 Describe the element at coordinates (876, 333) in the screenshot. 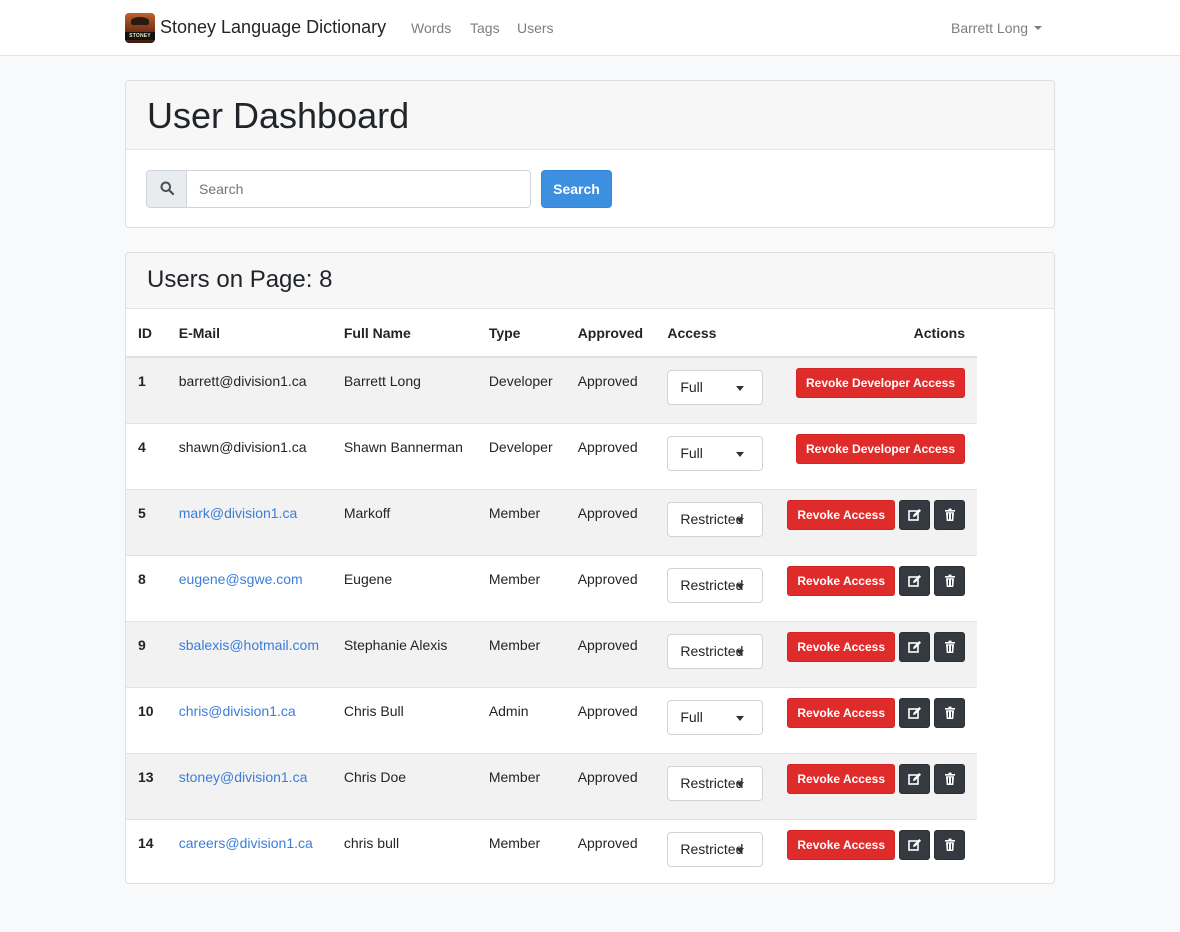

I see `column-header-actions: Actions` at that location.